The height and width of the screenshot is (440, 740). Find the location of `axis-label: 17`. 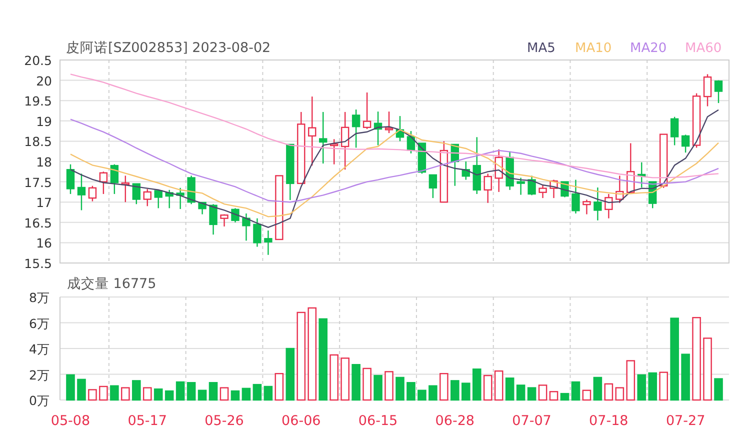

axis-label: 17 is located at coordinates (44, 202).